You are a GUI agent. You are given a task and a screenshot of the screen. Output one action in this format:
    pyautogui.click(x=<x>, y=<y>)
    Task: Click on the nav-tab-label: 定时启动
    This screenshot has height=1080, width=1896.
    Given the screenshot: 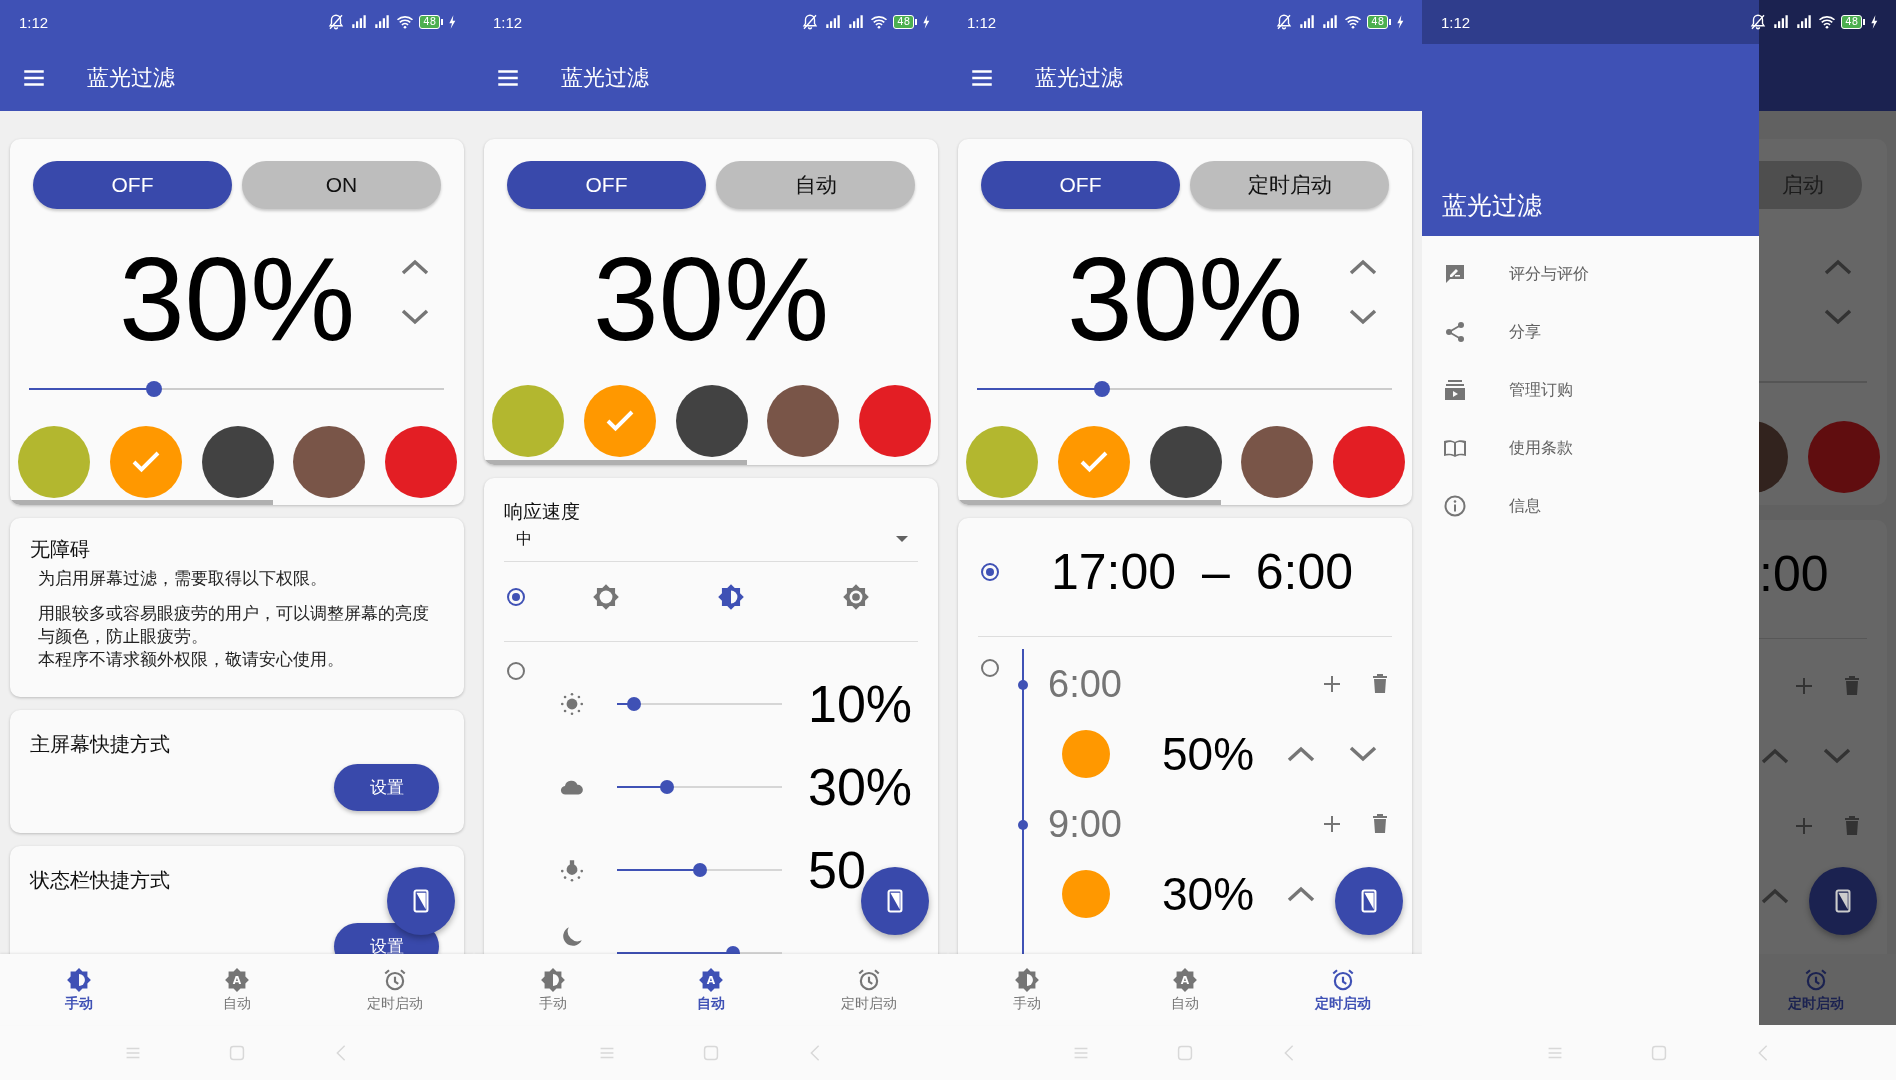 What is the action you would take?
    pyautogui.click(x=1816, y=1003)
    